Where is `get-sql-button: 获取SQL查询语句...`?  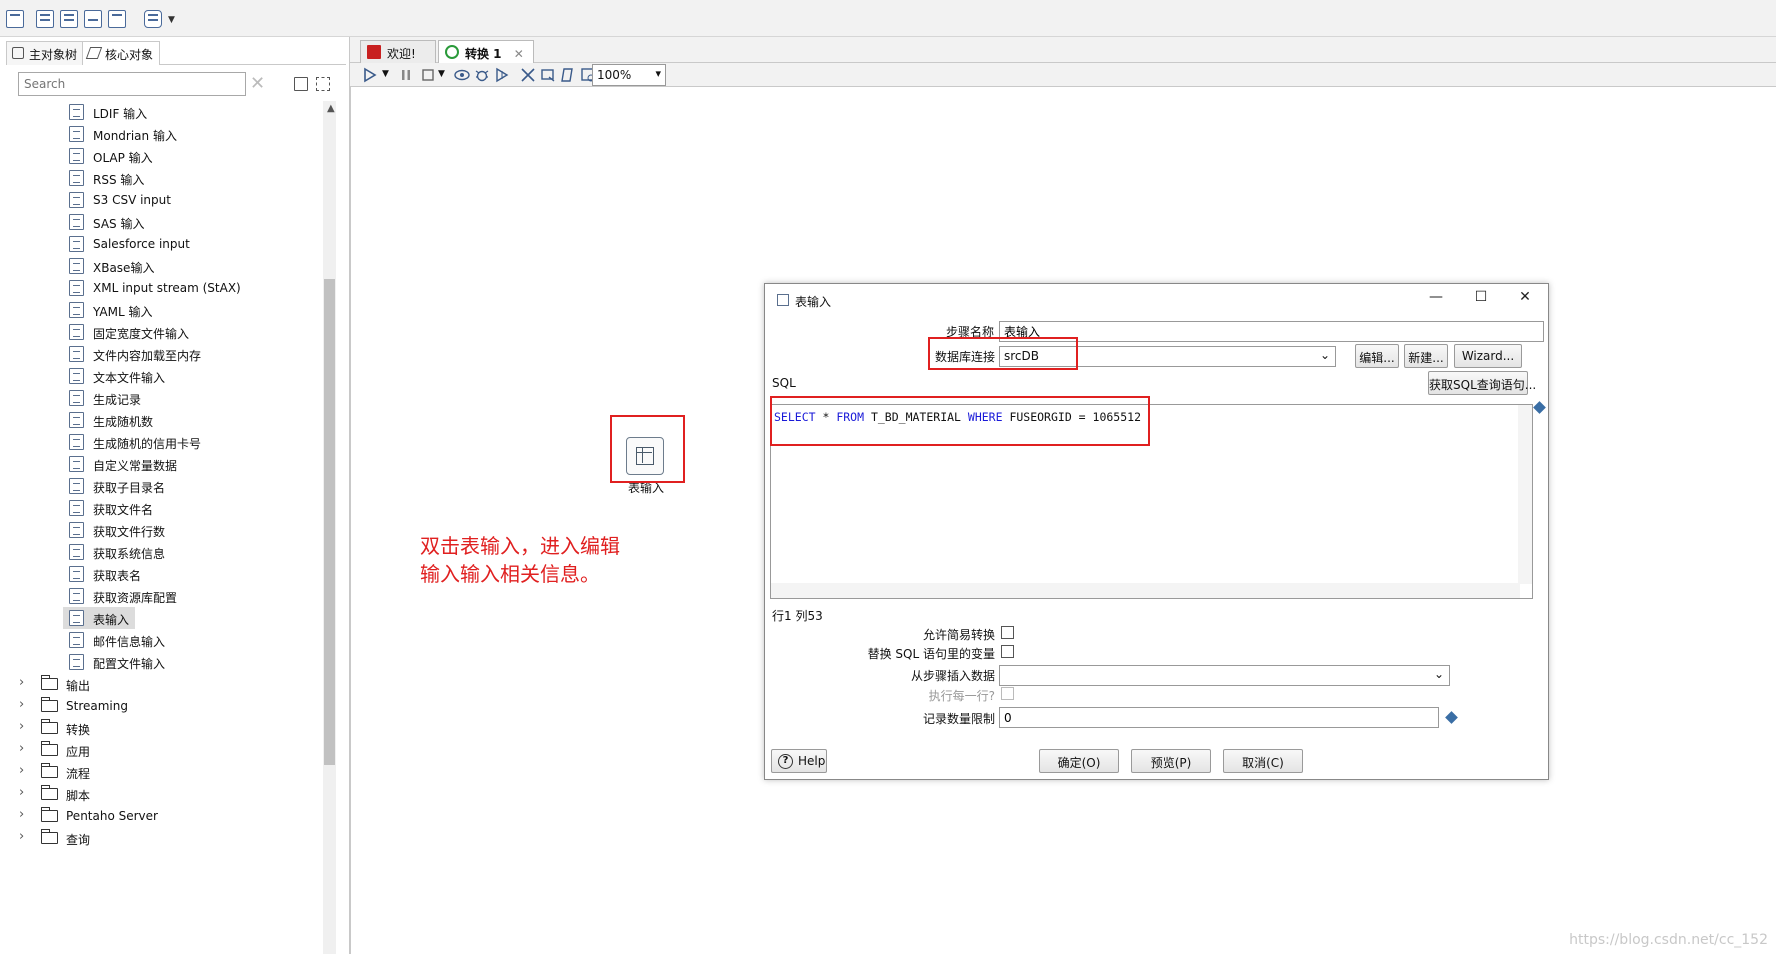
get-sql-button: 获取SQL查询语句... is located at coordinates (1482, 383).